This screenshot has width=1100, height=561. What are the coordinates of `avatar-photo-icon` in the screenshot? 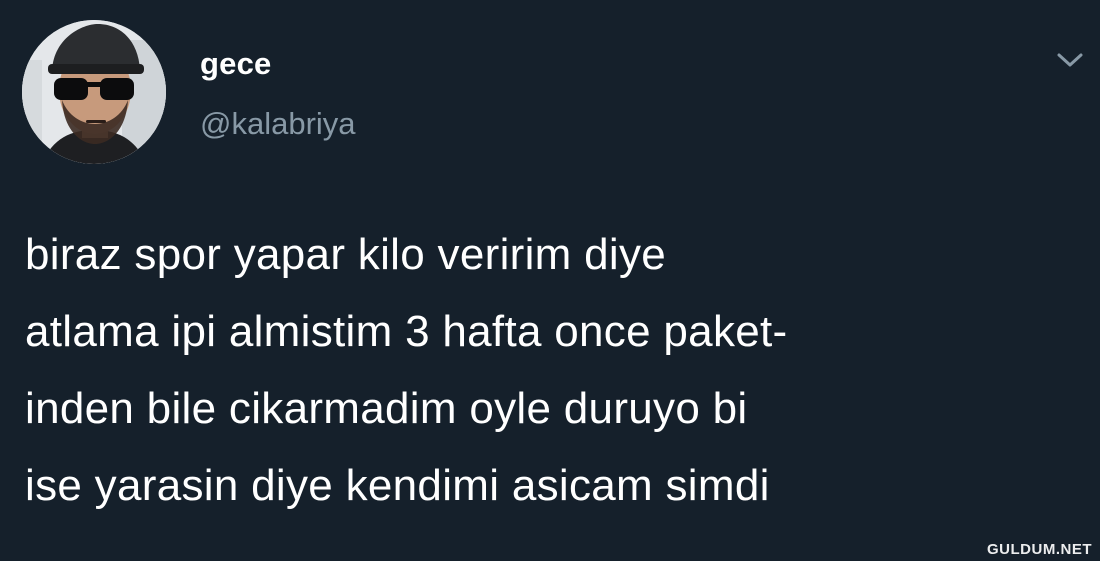 It's located at (94, 92).